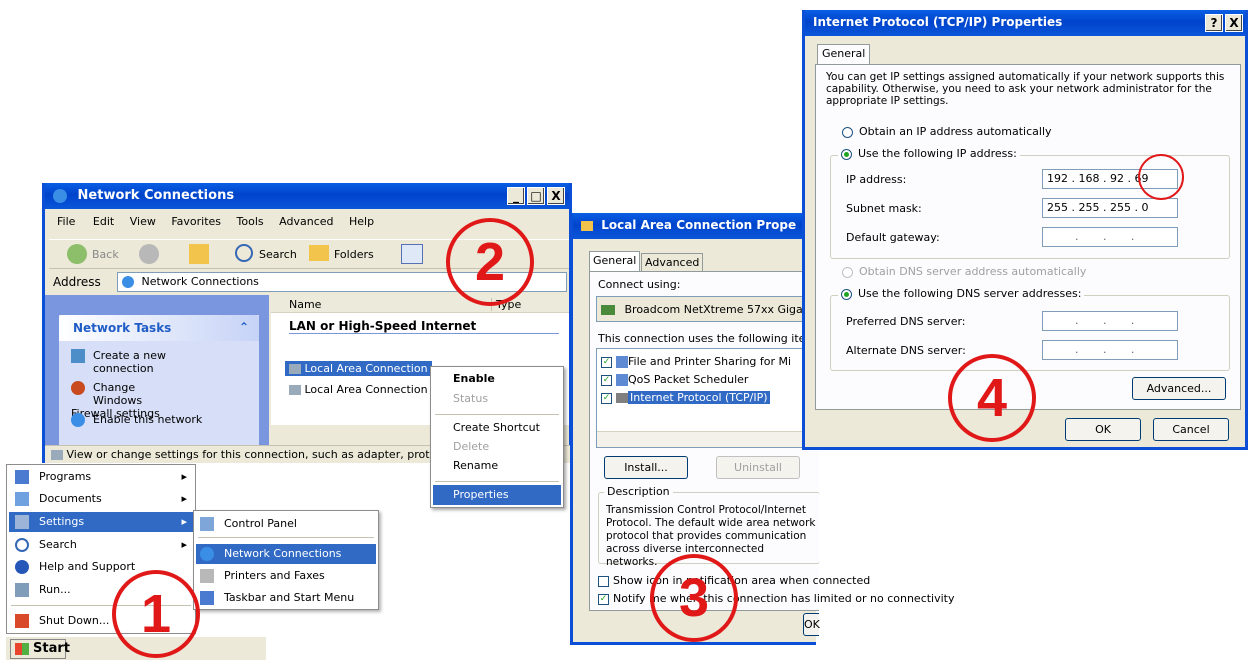  What do you see at coordinates (497, 428) in the screenshot?
I see `menu-create-shortcut: Create Shortcut` at bounding box center [497, 428].